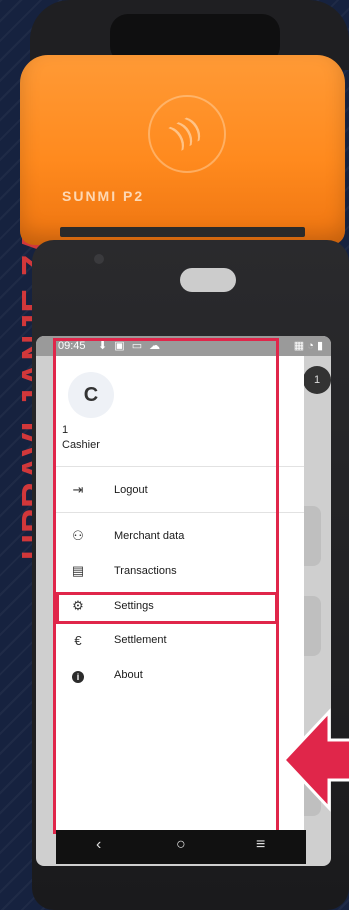  What do you see at coordinates (208, 280) in the screenshot?
I see `power-button` at bounding box center [208, 280].